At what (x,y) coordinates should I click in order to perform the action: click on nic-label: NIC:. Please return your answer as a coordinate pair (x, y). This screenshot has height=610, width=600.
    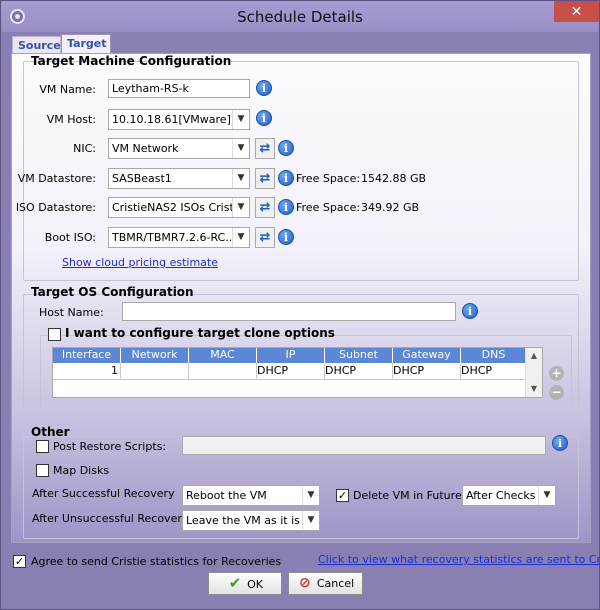
    Looking at the image, I should click on (84, 148).